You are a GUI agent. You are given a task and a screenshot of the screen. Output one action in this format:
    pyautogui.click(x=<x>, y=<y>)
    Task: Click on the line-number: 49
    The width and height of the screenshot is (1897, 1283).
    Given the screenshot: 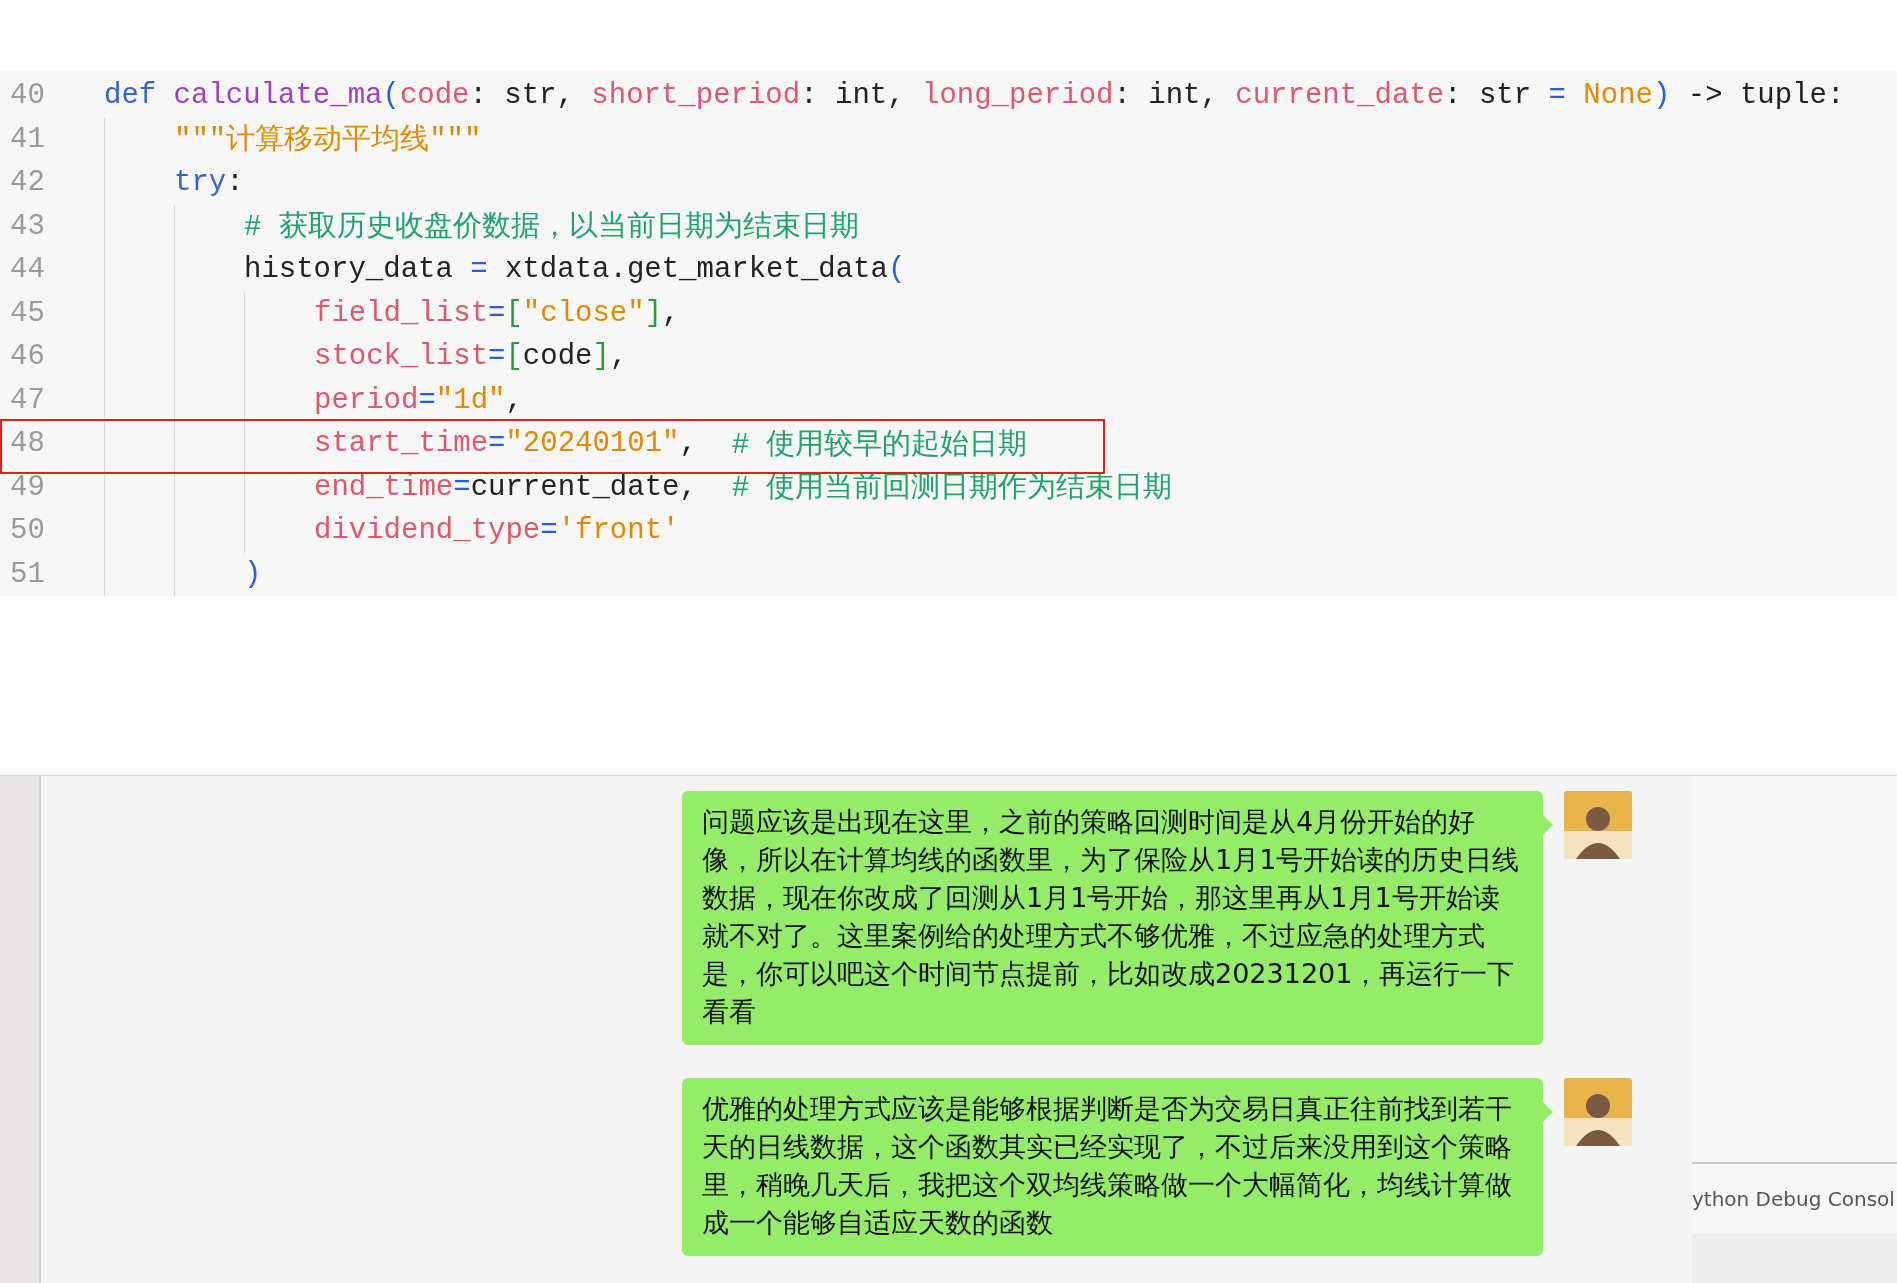 What is the action you would take?
    pyautogui.click(x=27, y=487)
    